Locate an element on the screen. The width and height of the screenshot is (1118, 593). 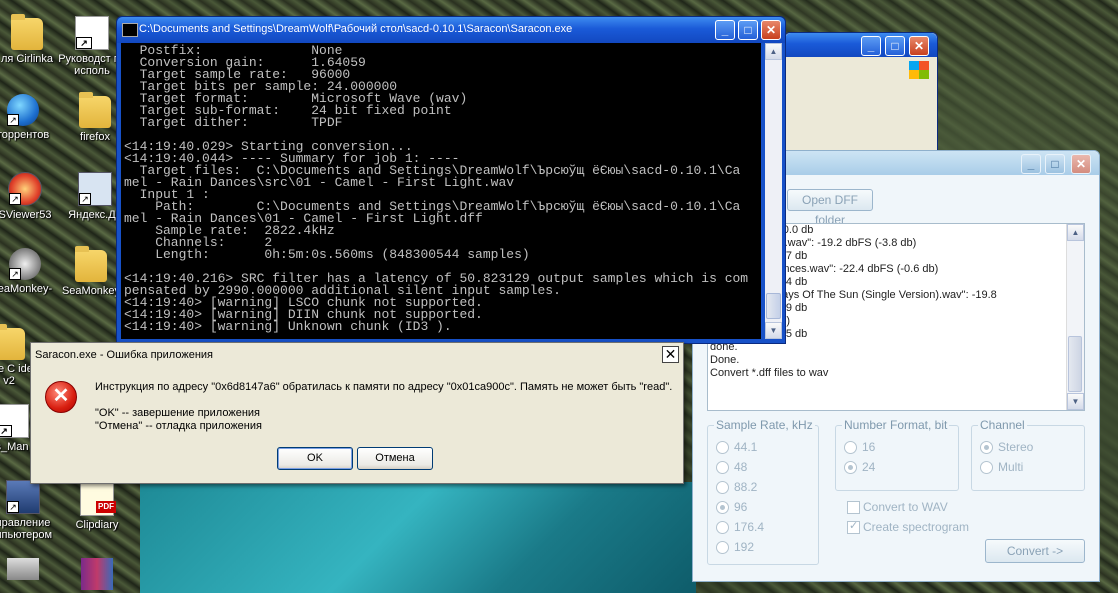
console-app-icon is located at coordinates (130, 30).